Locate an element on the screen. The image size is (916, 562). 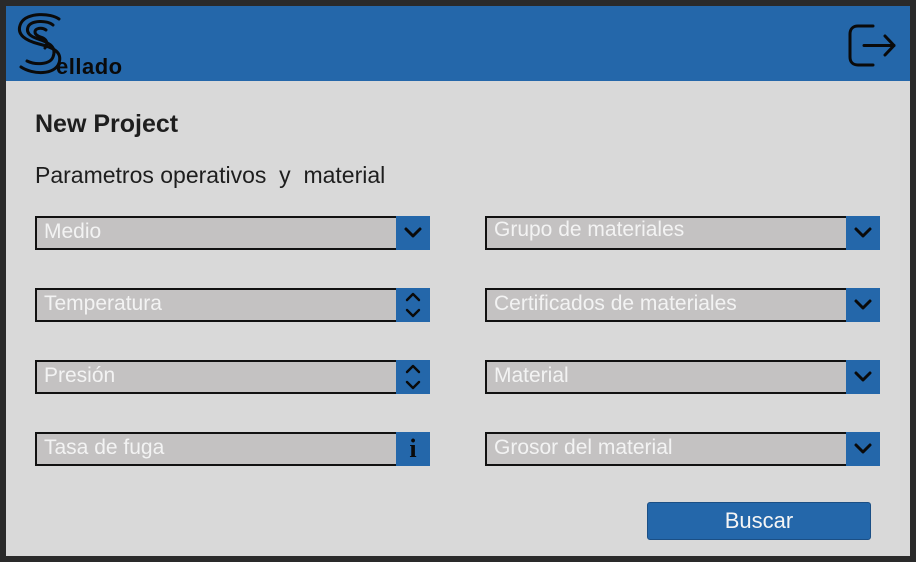
logout-icon is located at coordinates (872, 45).